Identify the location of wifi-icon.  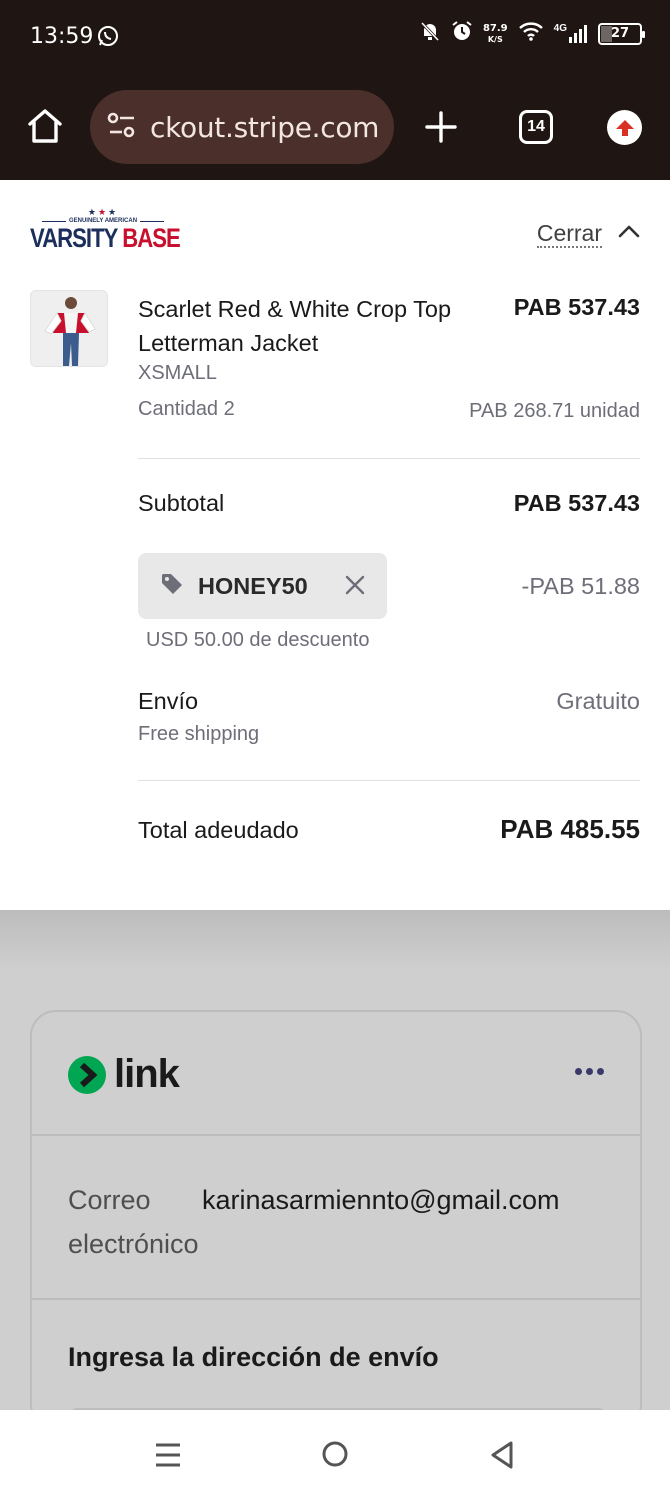
(531, 33).